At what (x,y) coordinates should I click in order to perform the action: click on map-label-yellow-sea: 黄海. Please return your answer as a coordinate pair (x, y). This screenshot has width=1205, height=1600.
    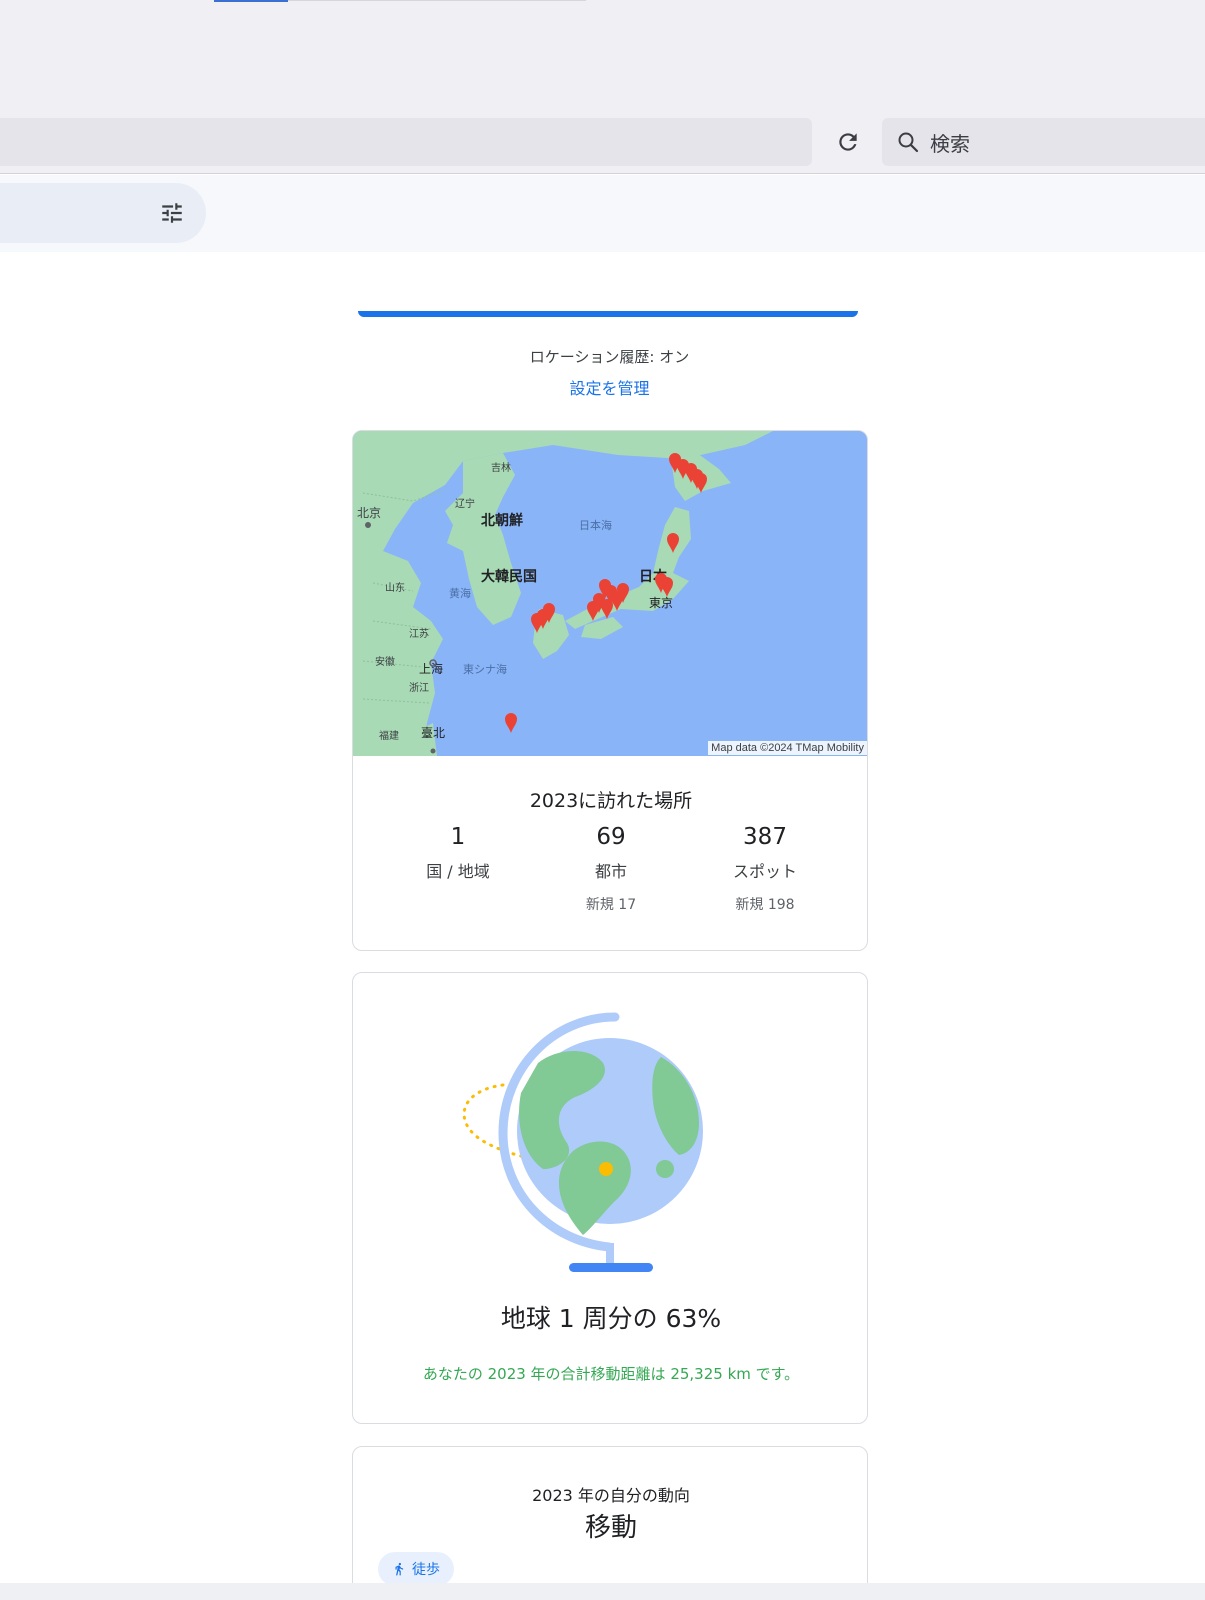
    Looking at the image, I should click on (460, 593).